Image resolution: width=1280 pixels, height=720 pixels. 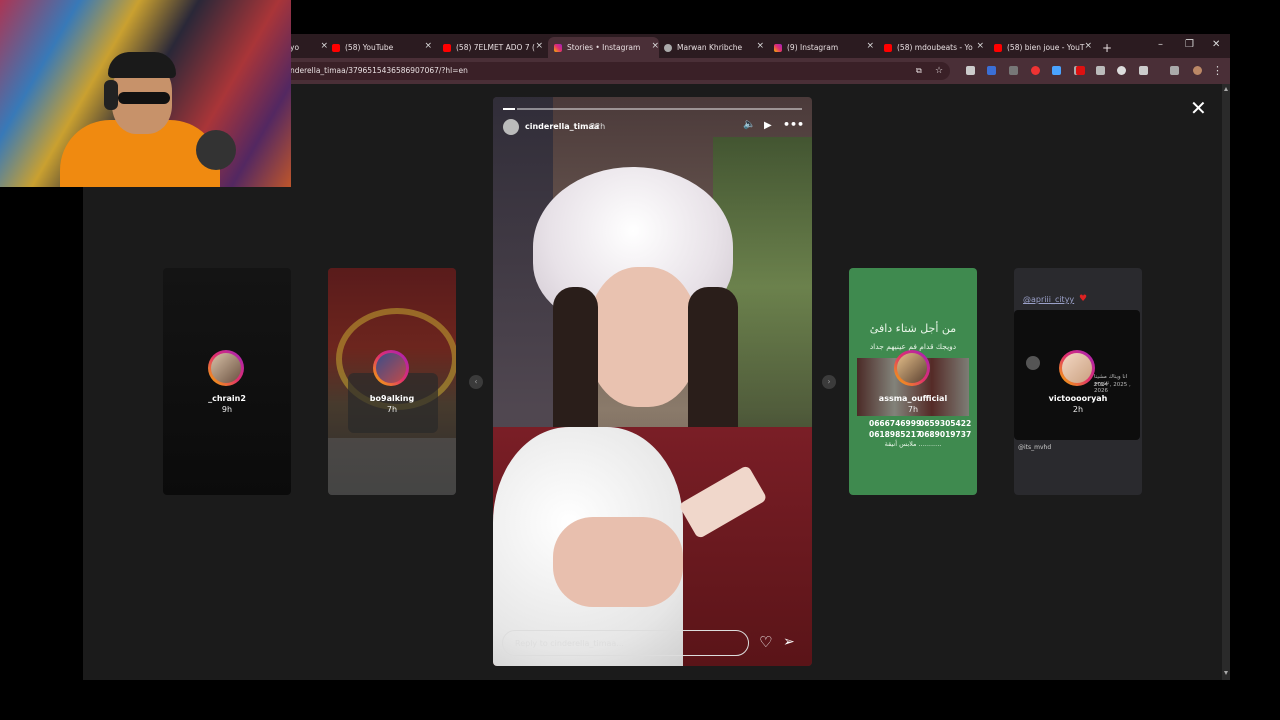 I want to click on close-viewer-button: ✕, so click(x=1198, y=108).